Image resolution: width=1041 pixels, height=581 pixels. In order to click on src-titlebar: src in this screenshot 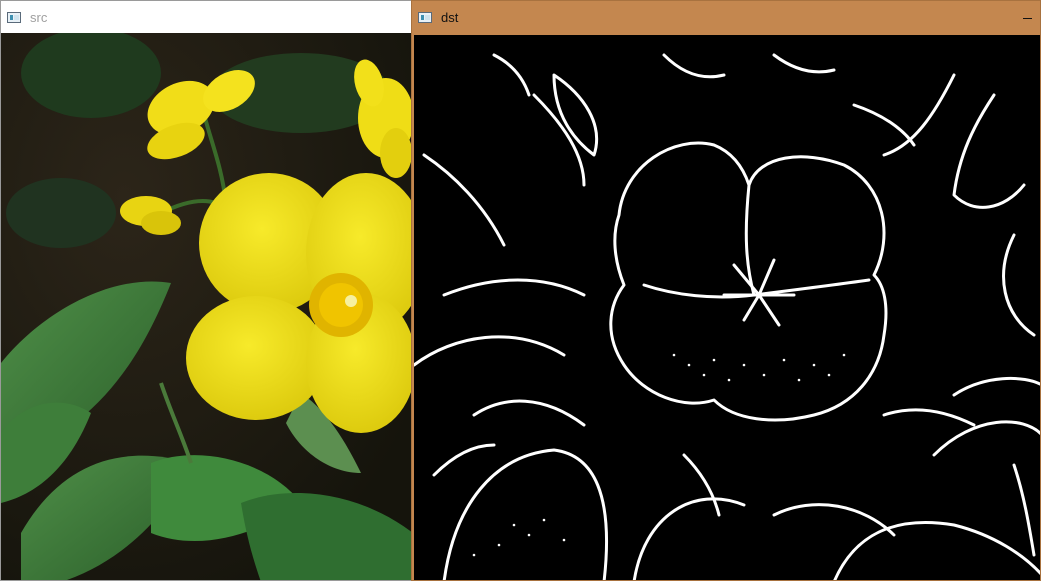, I will do `click(206, 17)`.